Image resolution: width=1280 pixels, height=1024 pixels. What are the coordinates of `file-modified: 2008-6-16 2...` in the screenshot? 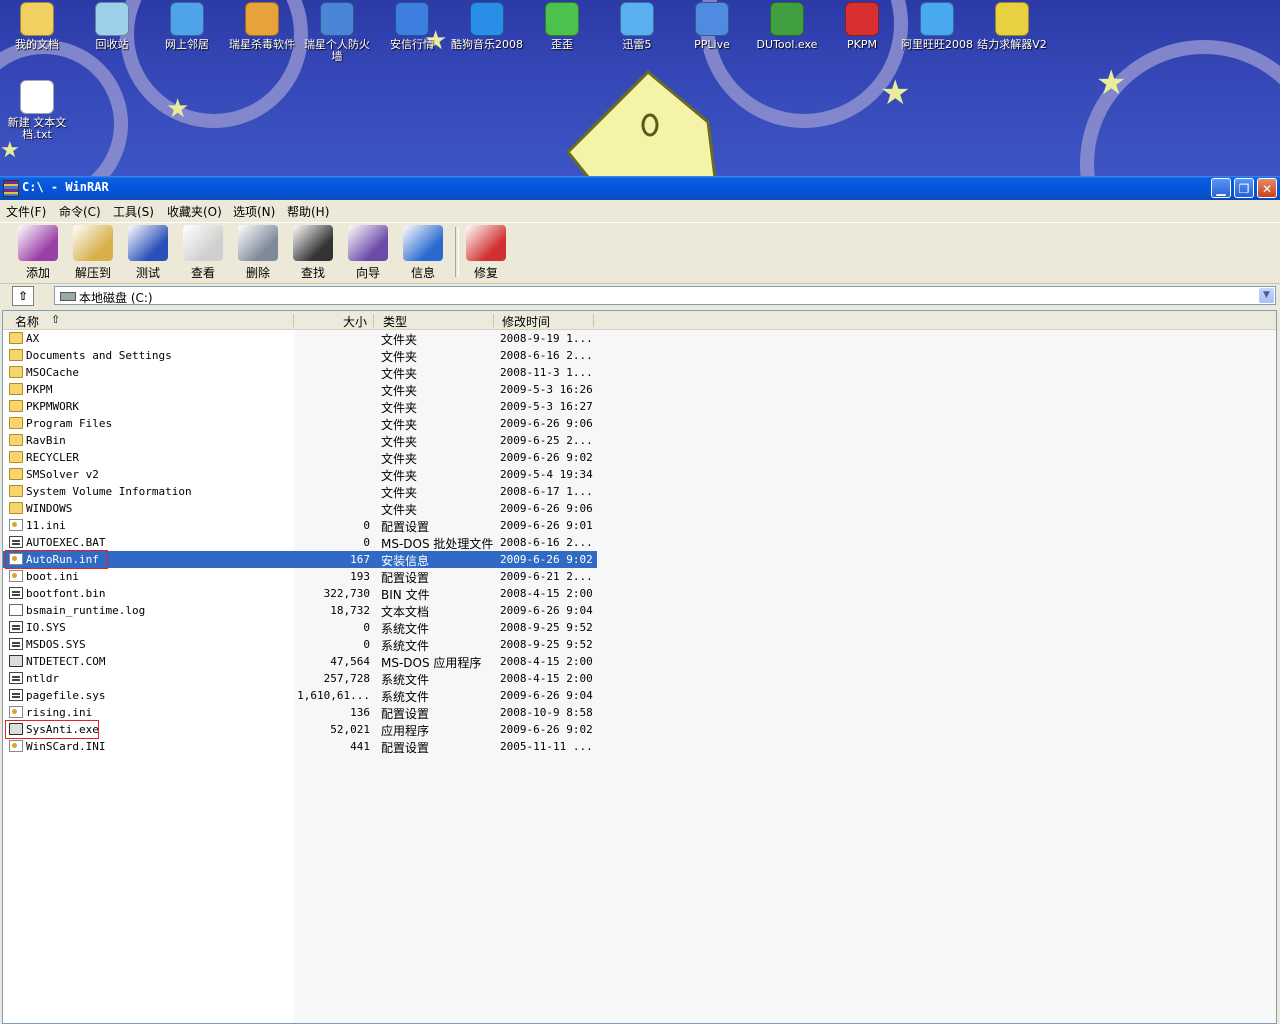 It's located at (546, 542).